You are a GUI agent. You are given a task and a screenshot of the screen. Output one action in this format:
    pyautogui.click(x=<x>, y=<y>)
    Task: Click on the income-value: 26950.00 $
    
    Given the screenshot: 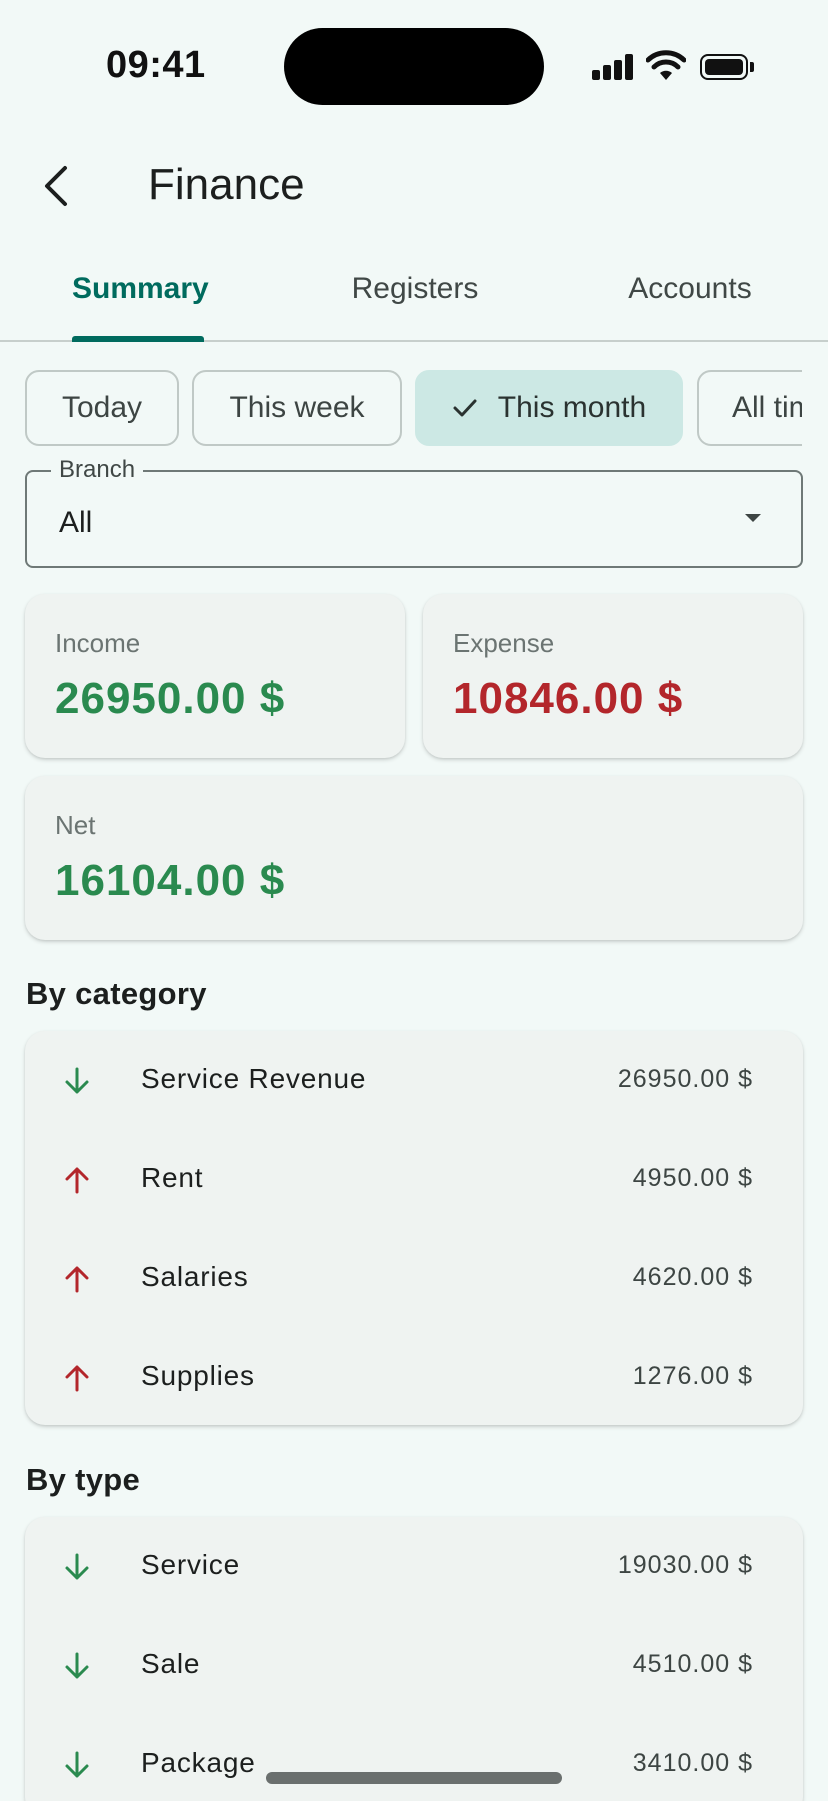 What is the action you would take?
    pyautogui.click(x=170, y=698)
    